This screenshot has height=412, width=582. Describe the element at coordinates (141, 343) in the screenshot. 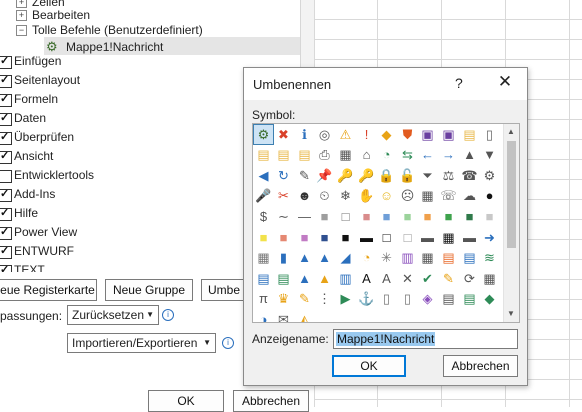

I see `import-export-dropdown: Importieren/Exportieren ▼` at that location.